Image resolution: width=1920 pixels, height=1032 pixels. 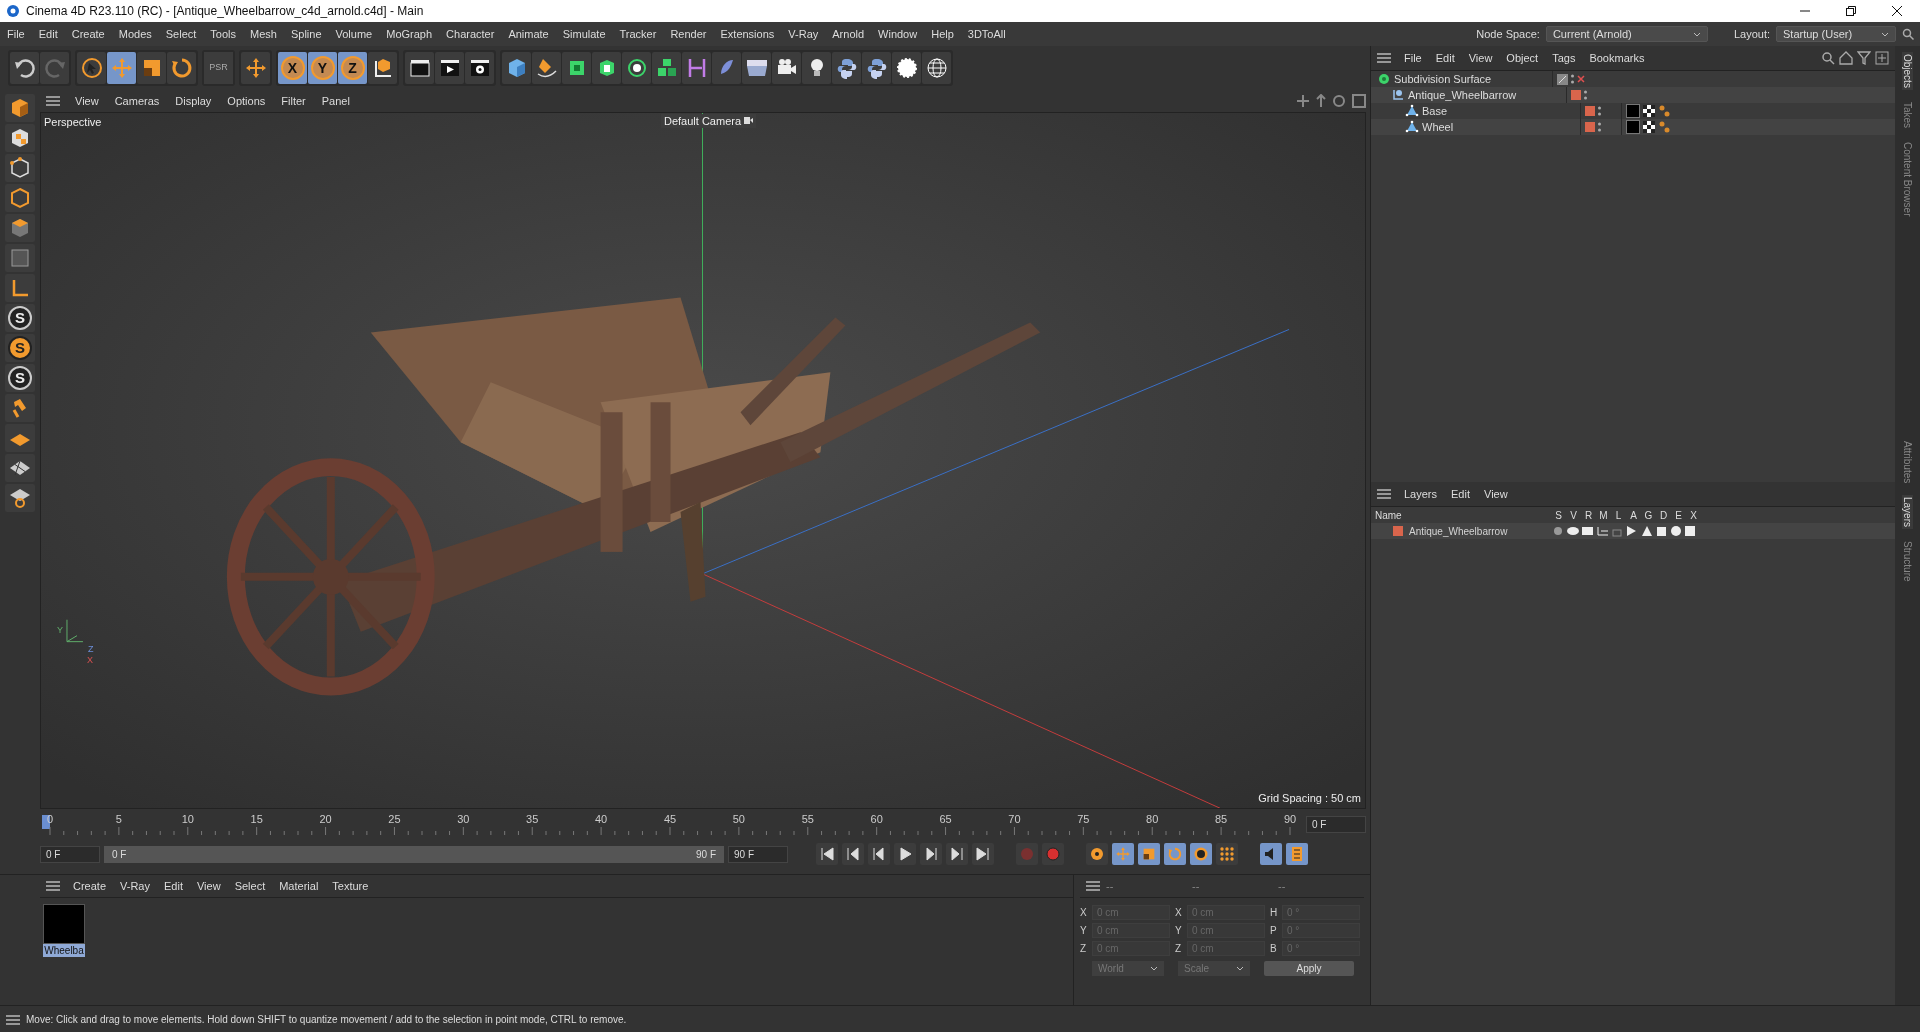 I want to click on axis-corner-icon, so click(x=20, y=287).